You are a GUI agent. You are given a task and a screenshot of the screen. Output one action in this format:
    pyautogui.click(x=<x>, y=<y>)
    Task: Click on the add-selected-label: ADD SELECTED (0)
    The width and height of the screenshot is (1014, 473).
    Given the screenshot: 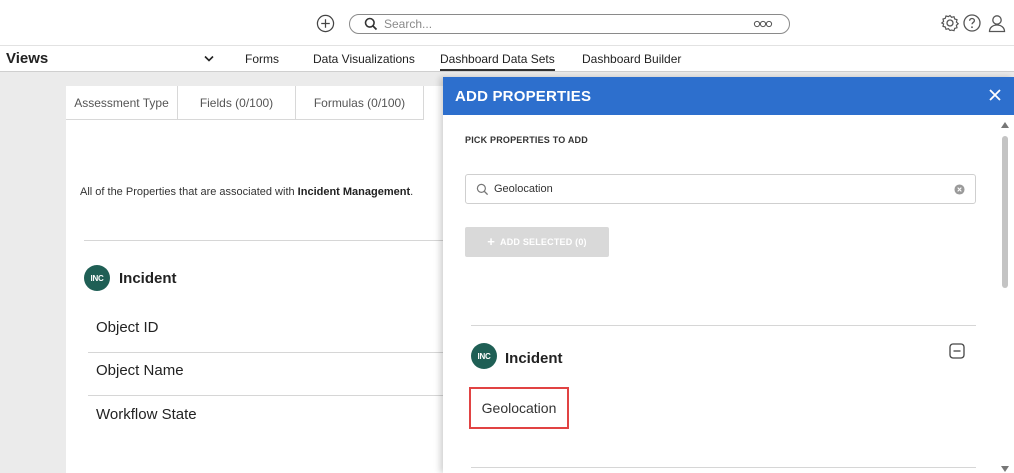 What is the action you would take?
    pyautogui.click(x=543, y=242)
    